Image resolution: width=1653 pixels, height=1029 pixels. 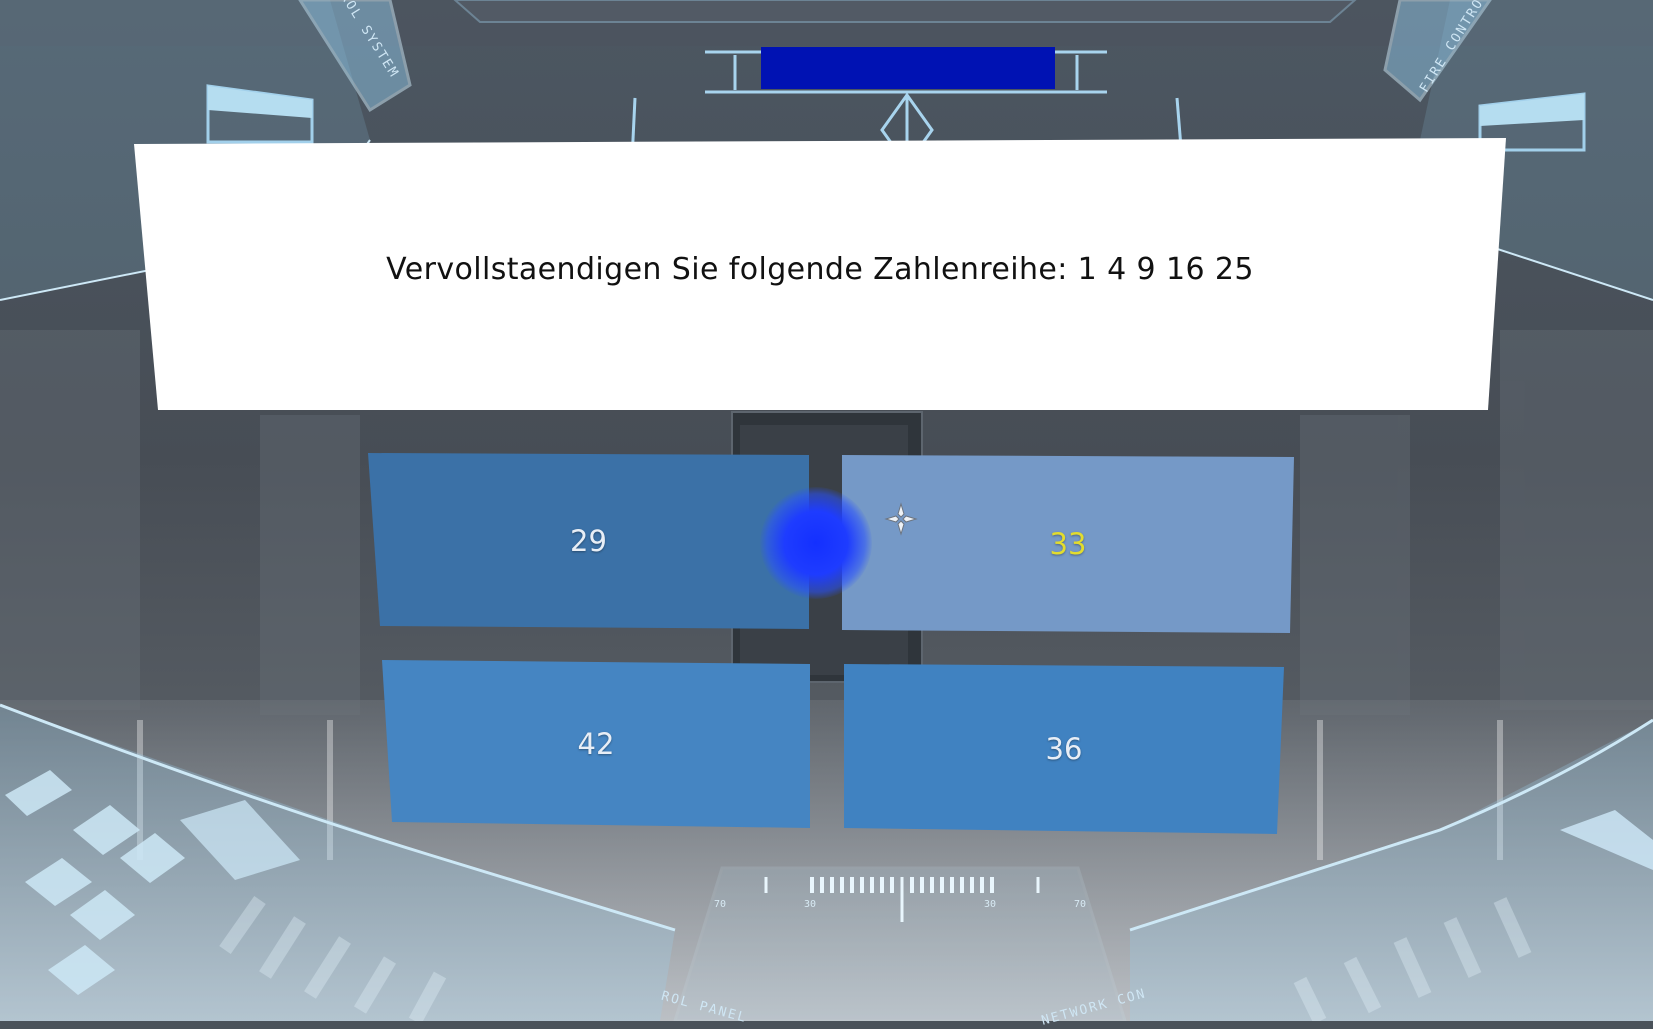 What do you see at coordinates (908, 68) in the screenshot?
I see `header-bar` at bounding box center [908, 68].